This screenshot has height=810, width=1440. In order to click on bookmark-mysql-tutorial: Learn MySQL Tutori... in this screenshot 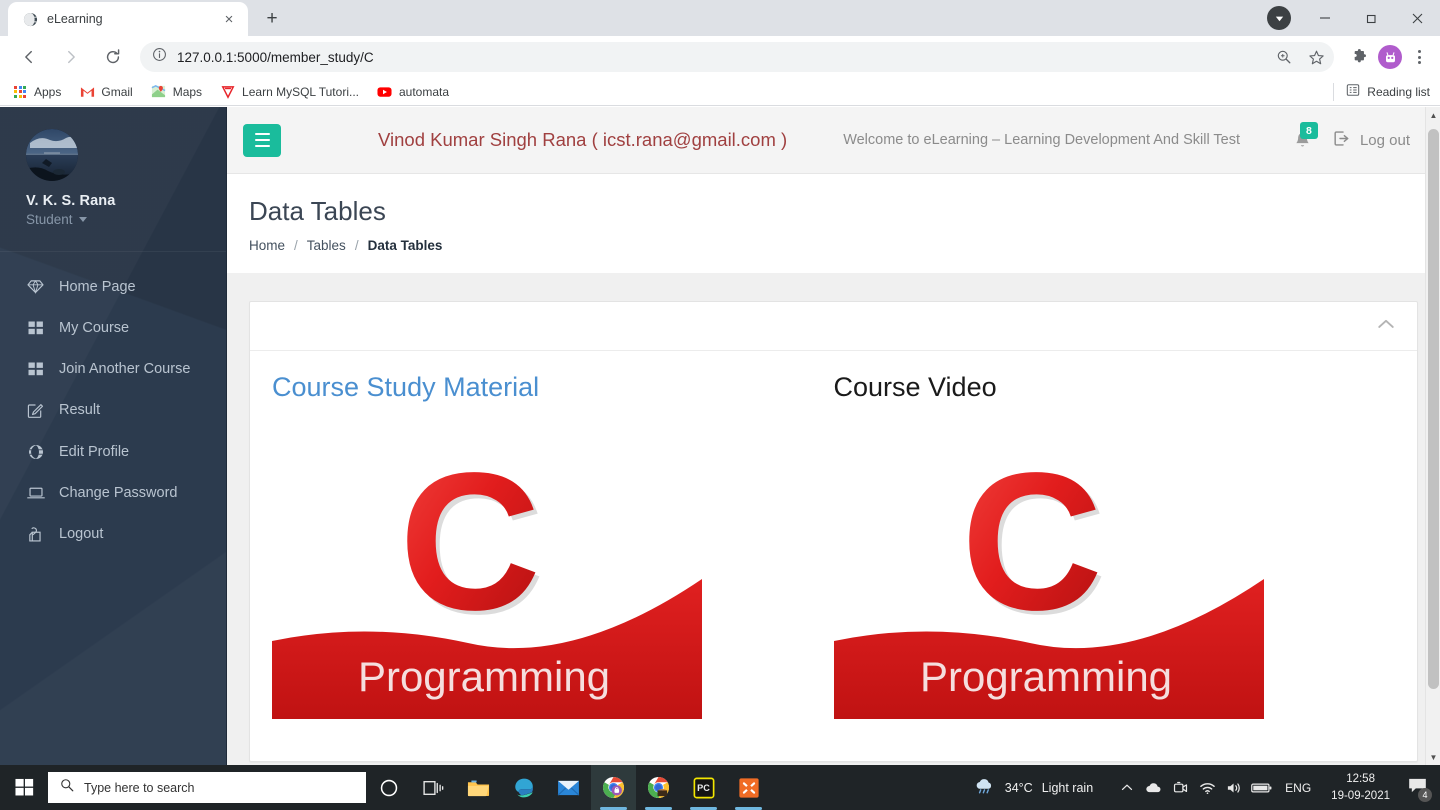, I will do `click(289, 92)`.